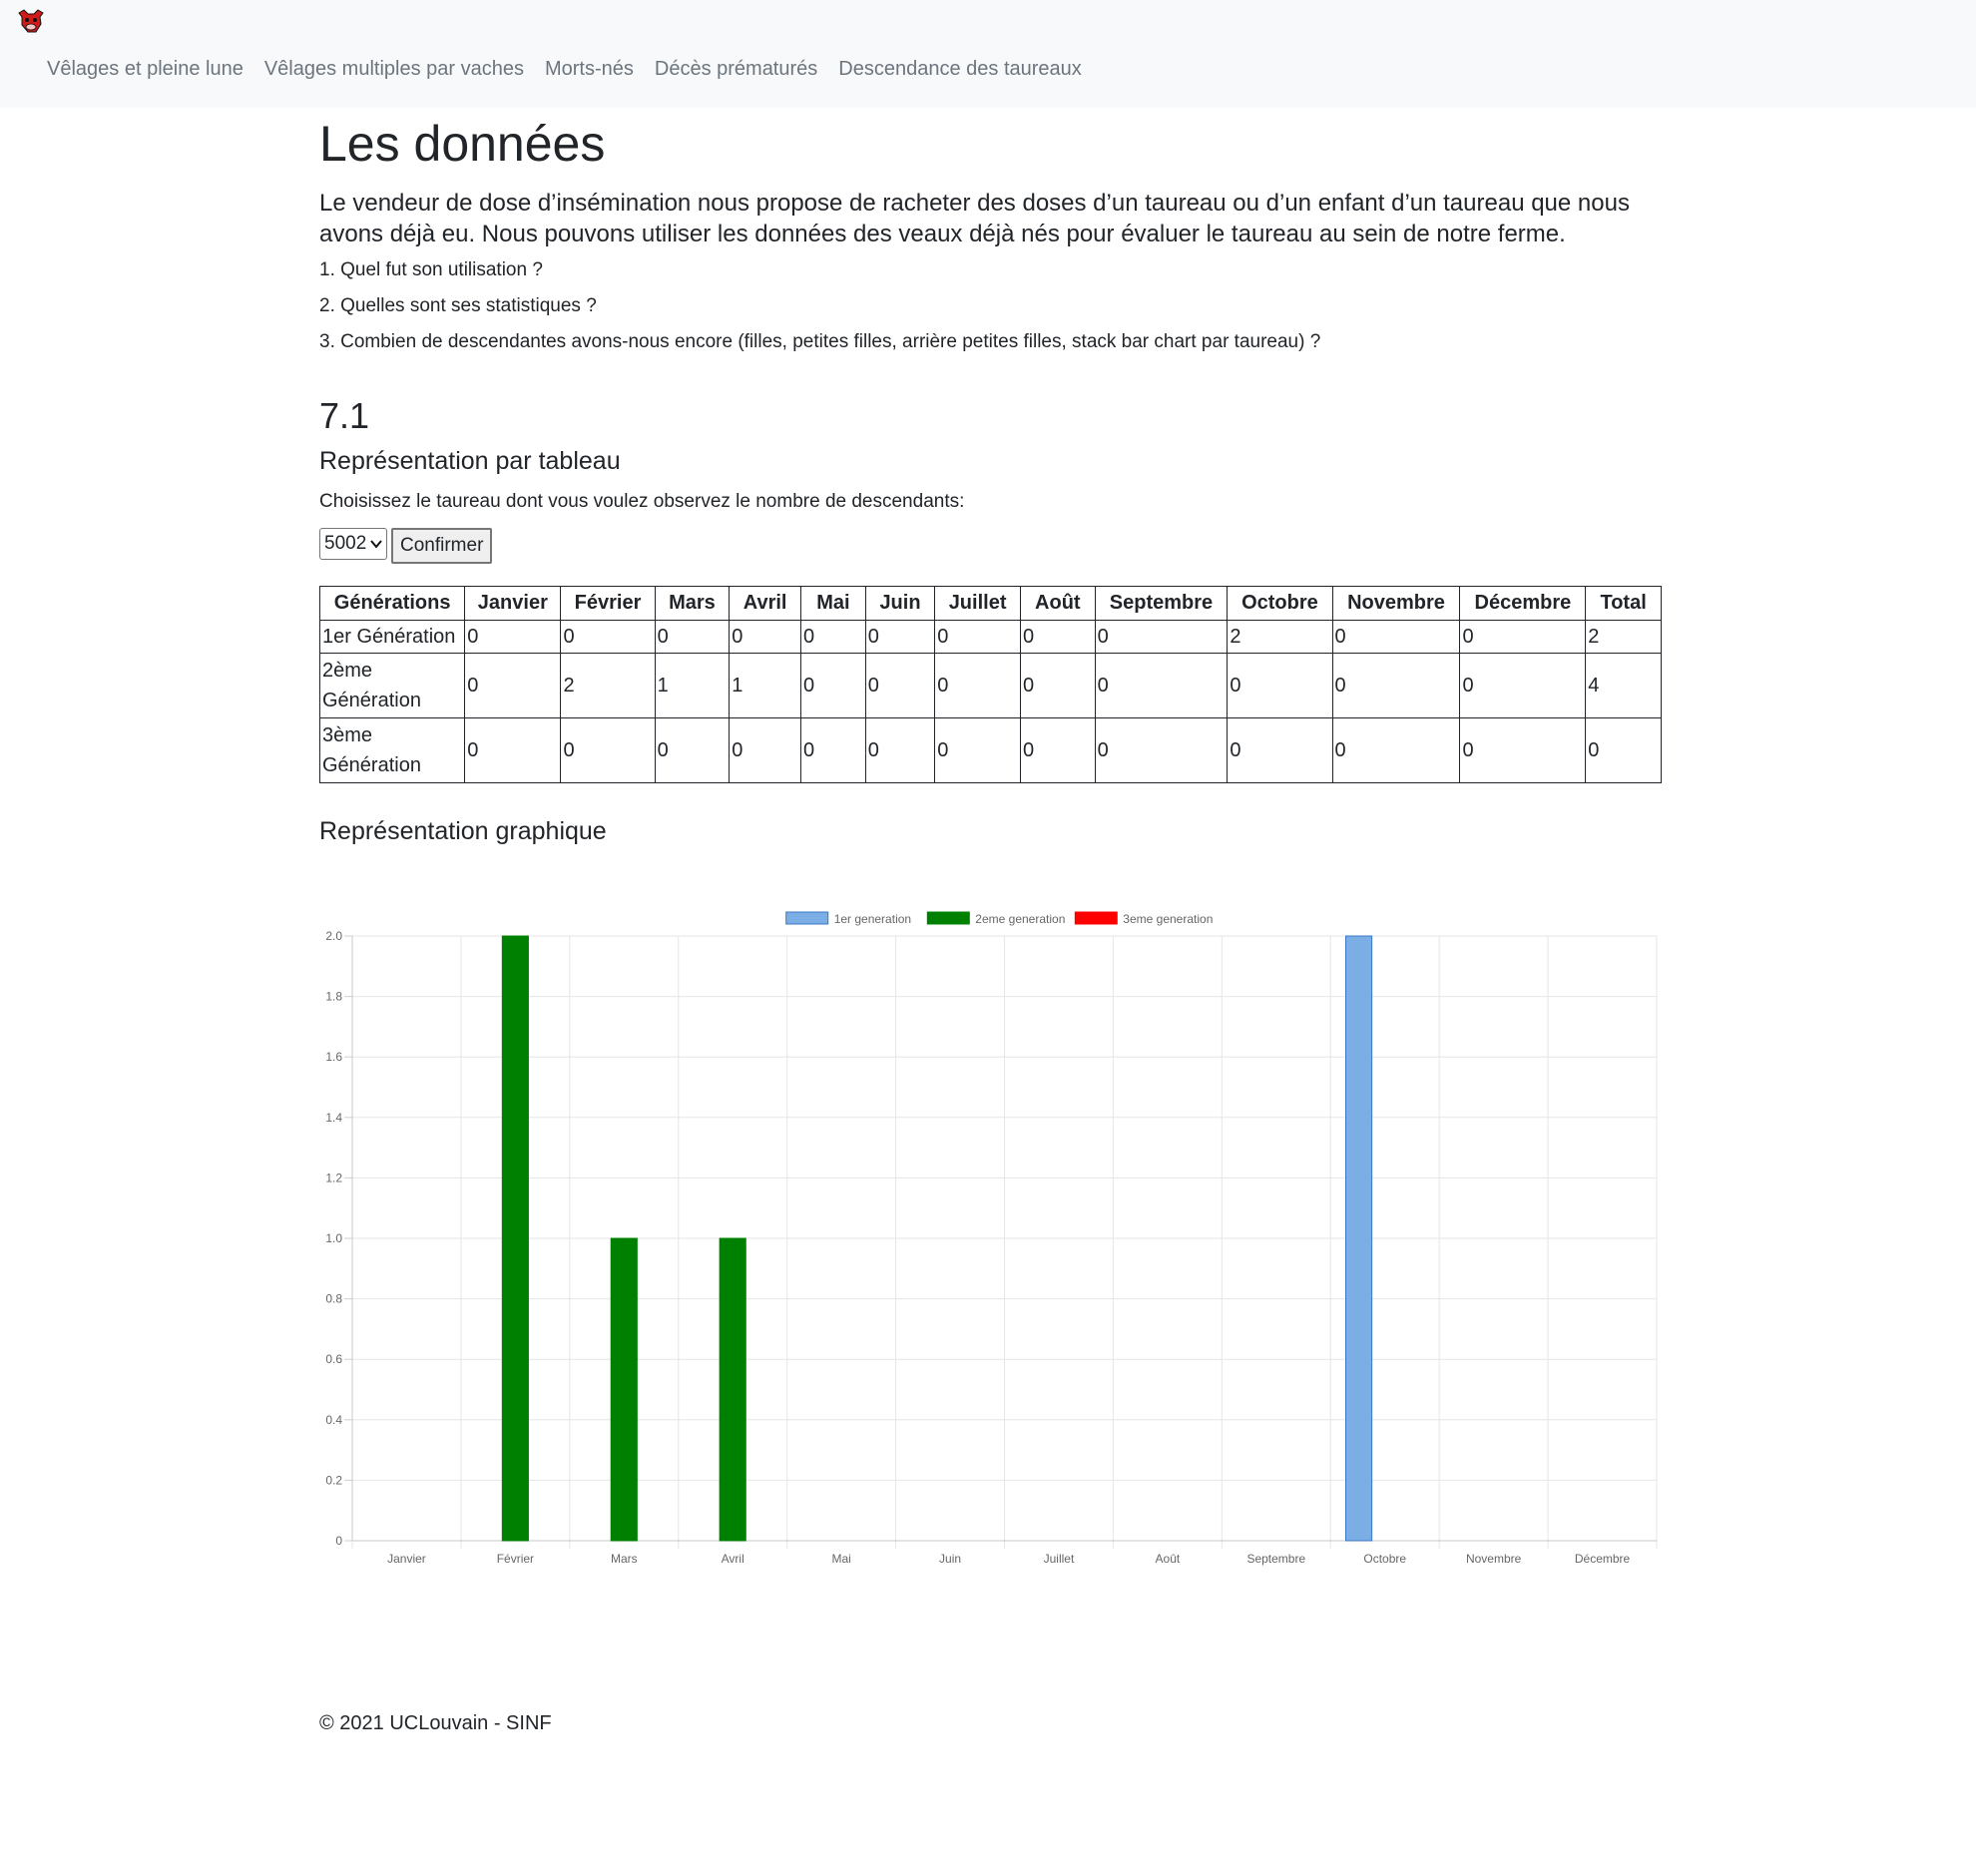  Describe the element at coordinates (333, 936) in the screenshot. I see `y-tick-label: 2.0` at that location.